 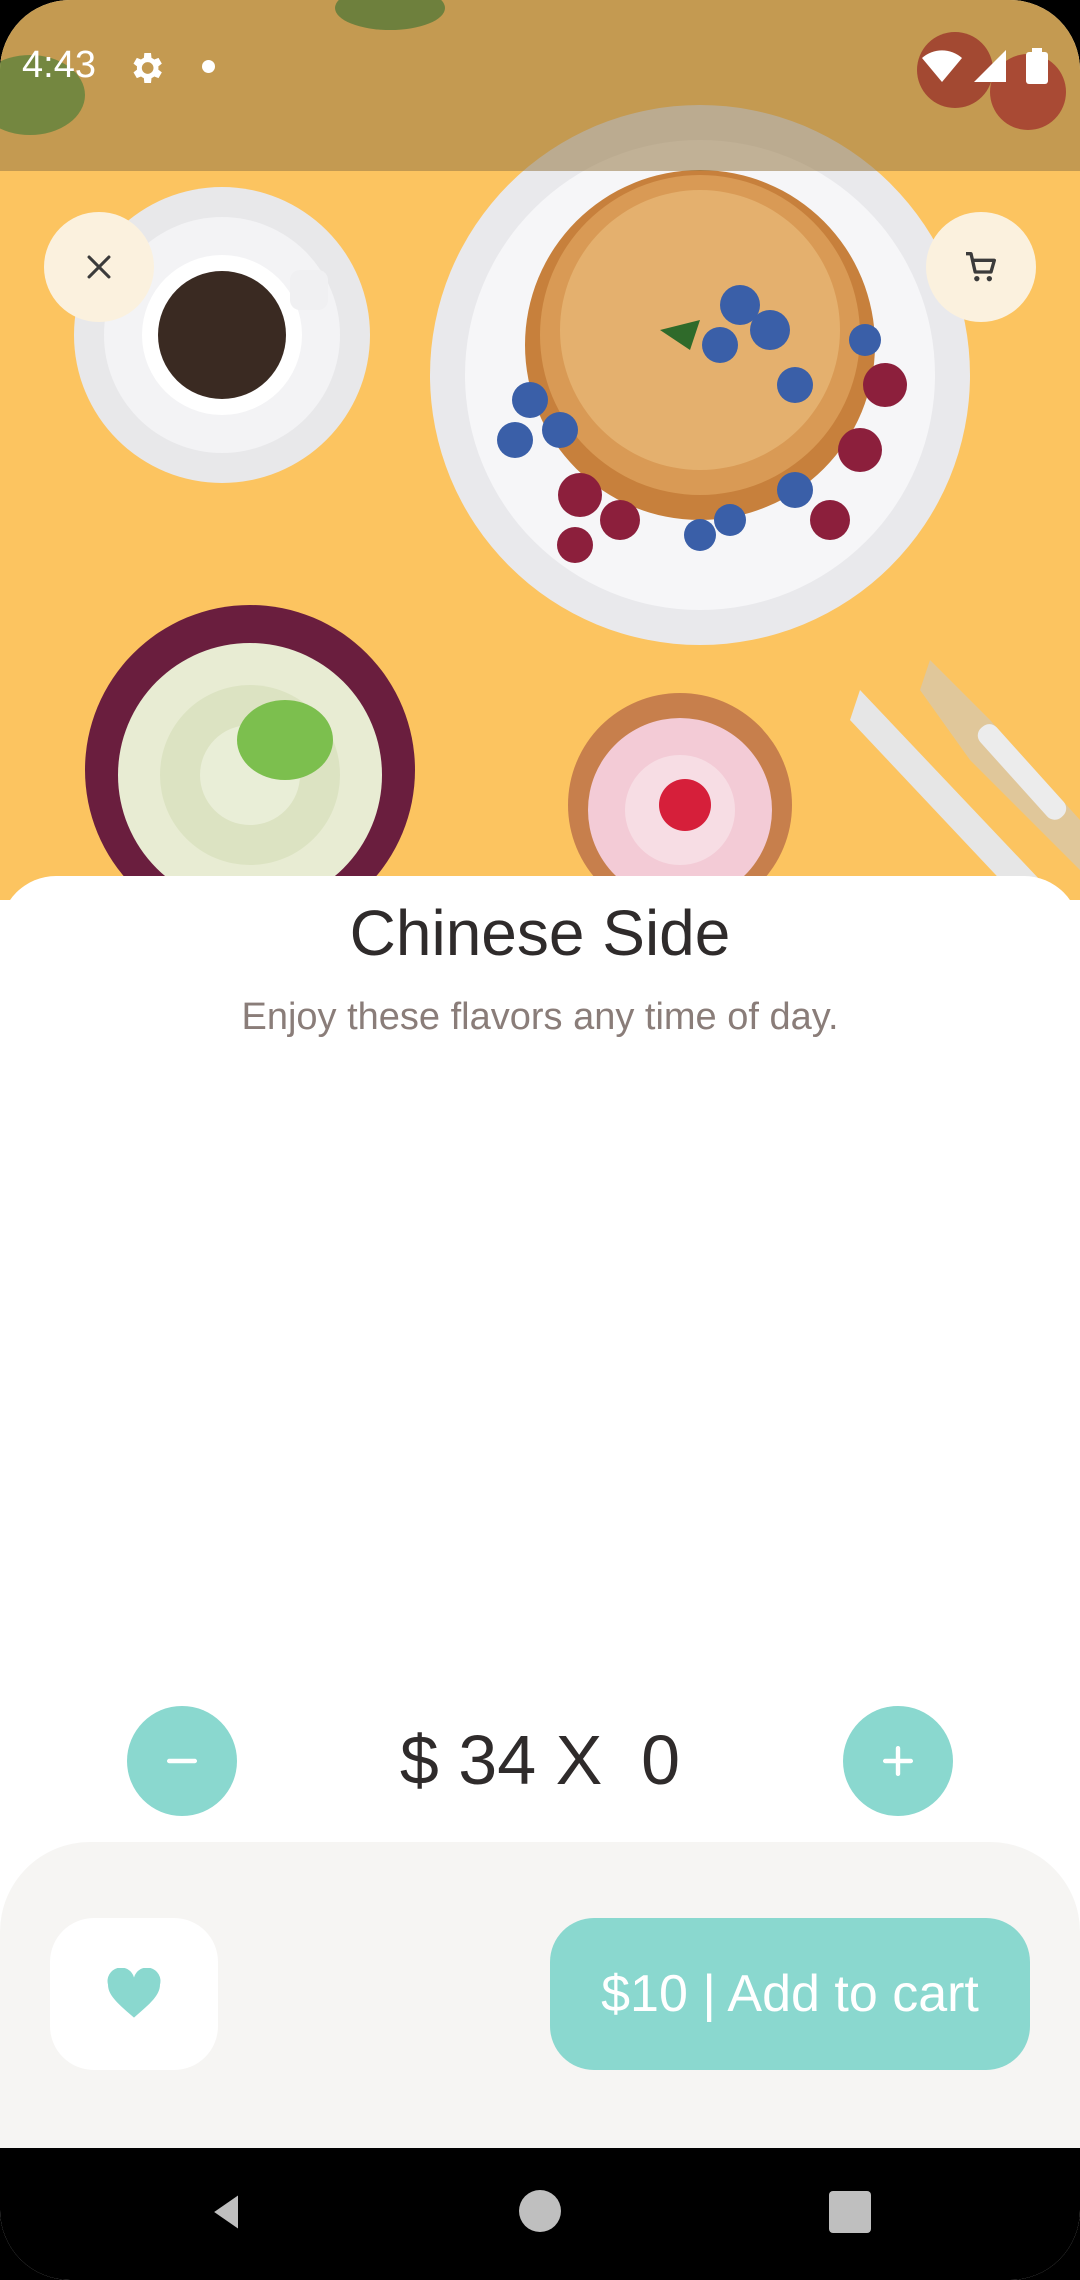 I want to click on increase-quantity-button, so click(x=898, y=1761).